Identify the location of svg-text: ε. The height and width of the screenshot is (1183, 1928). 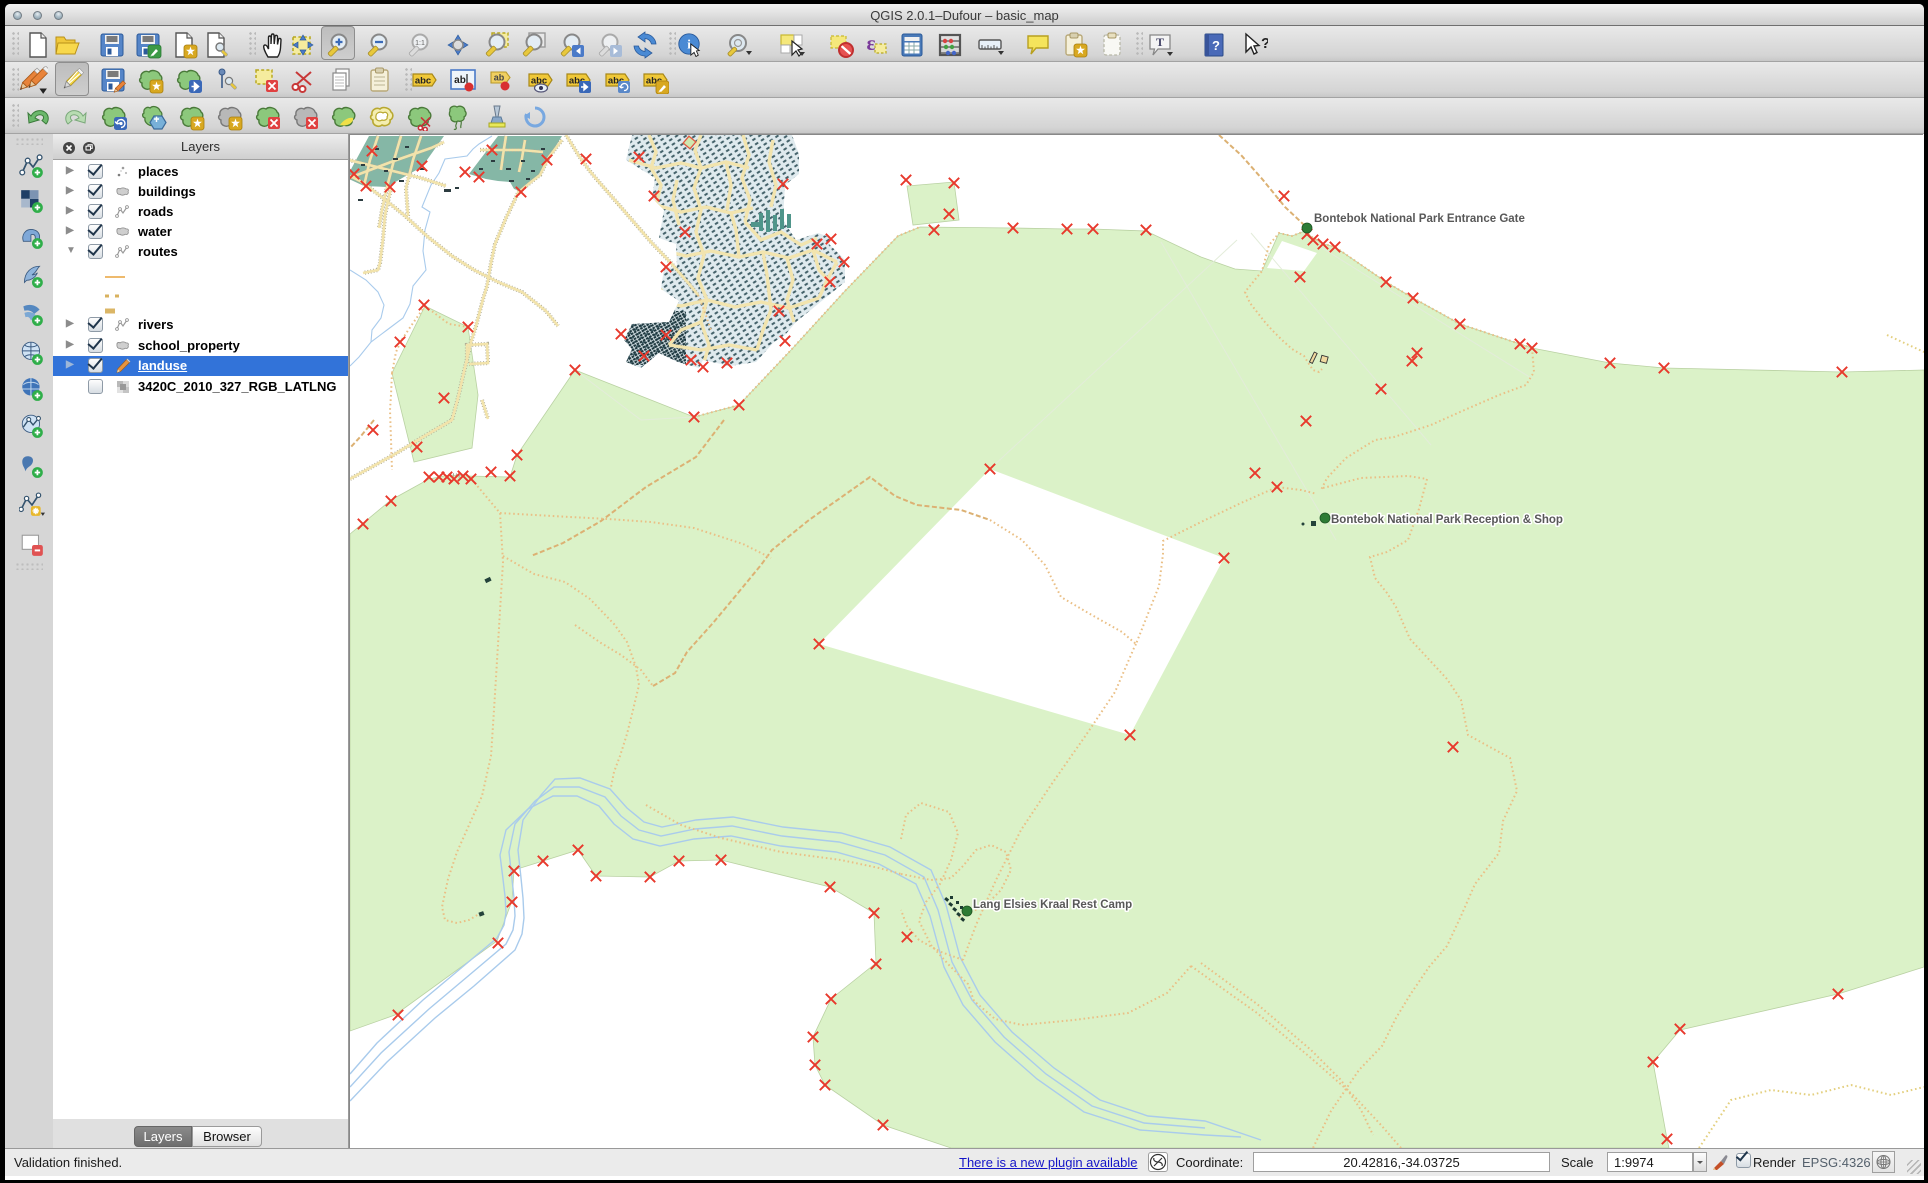
(871, 43).